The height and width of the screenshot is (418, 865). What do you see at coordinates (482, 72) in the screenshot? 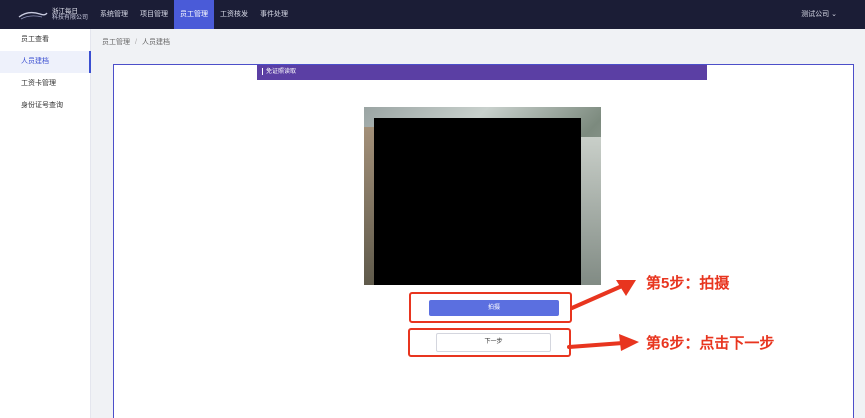
I see `card-header: 免证照读取` at bounding box center [482, 72].